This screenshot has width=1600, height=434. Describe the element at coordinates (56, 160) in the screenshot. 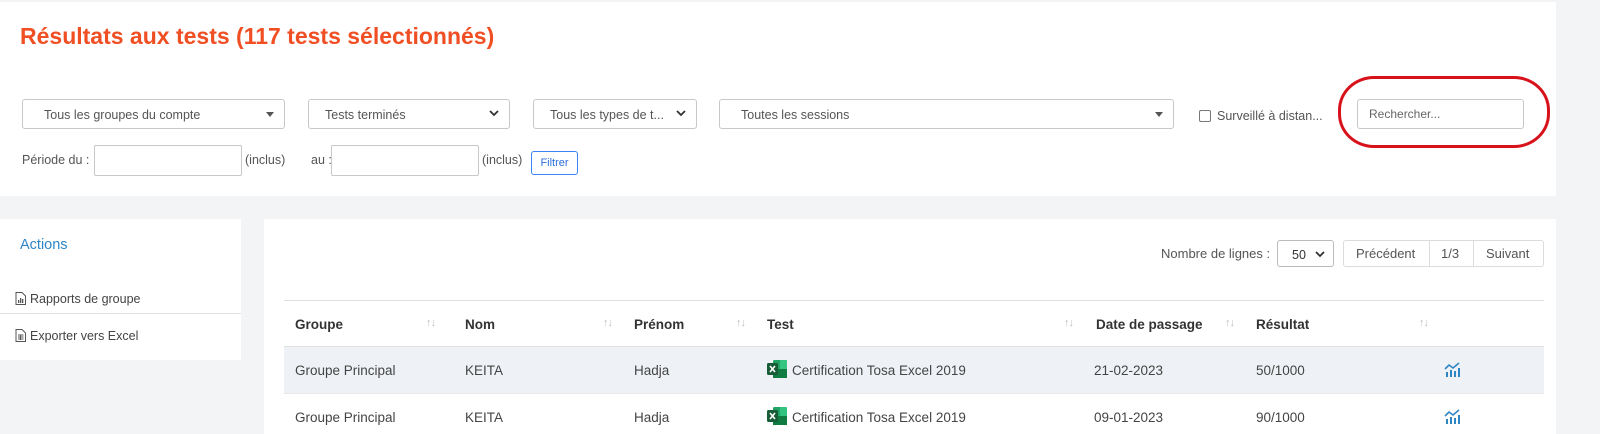

I see `period-from-label: Période du :` at that location.